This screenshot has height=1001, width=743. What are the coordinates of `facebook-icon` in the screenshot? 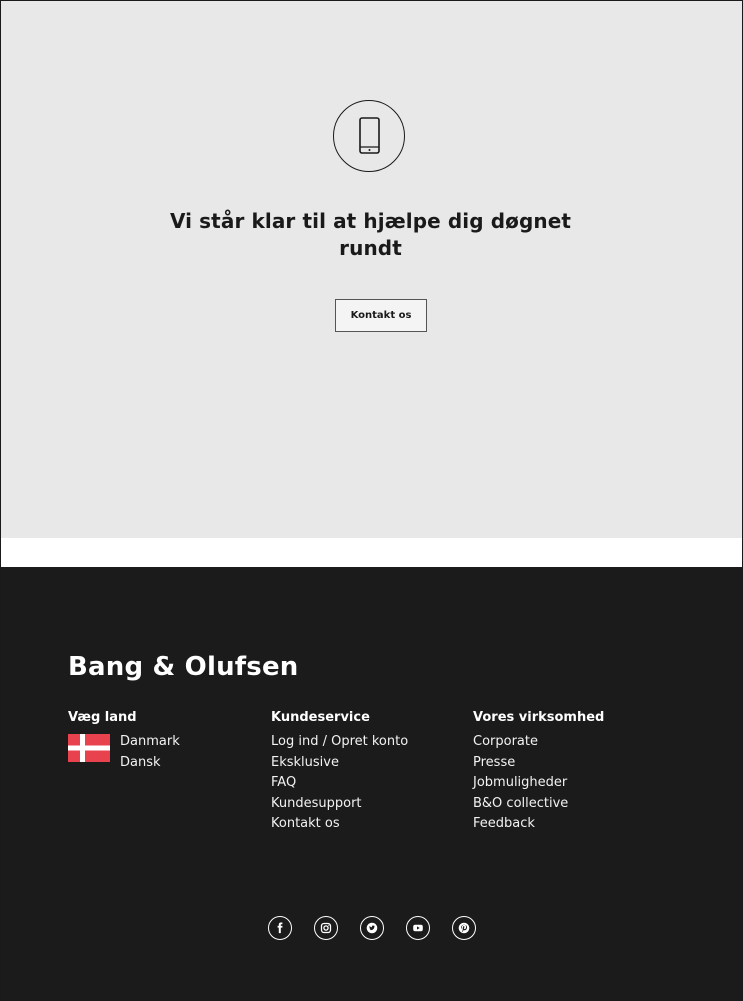 It's located at (279, 928).